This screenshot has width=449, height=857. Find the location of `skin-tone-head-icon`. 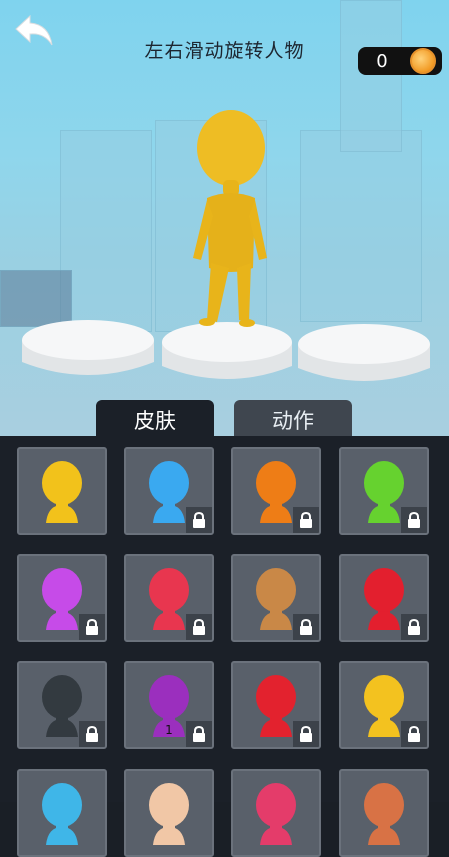

skin-tone-head-icon is located at coordinates (169, 814).